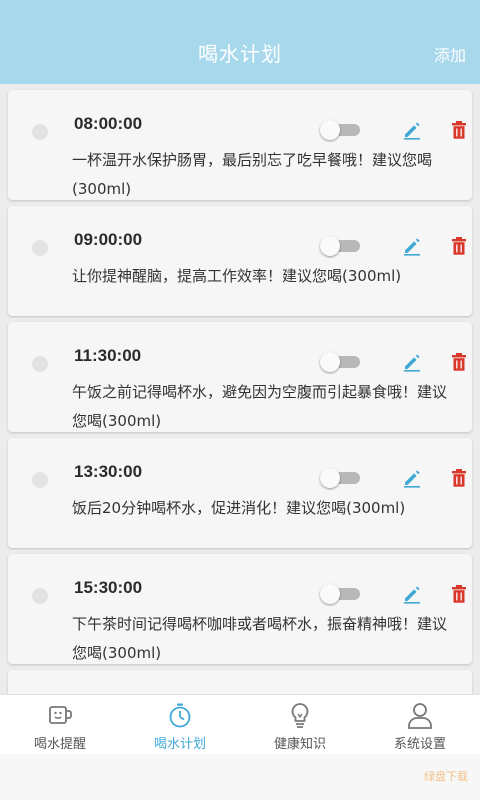 The image size is (480, 800). Describe the element at coordinates (240, 682) in the screenshot. I see `reminder-card` at that location.